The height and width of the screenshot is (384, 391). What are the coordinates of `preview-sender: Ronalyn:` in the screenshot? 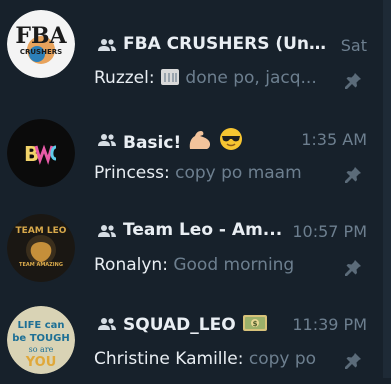 It's located at (131, 265).